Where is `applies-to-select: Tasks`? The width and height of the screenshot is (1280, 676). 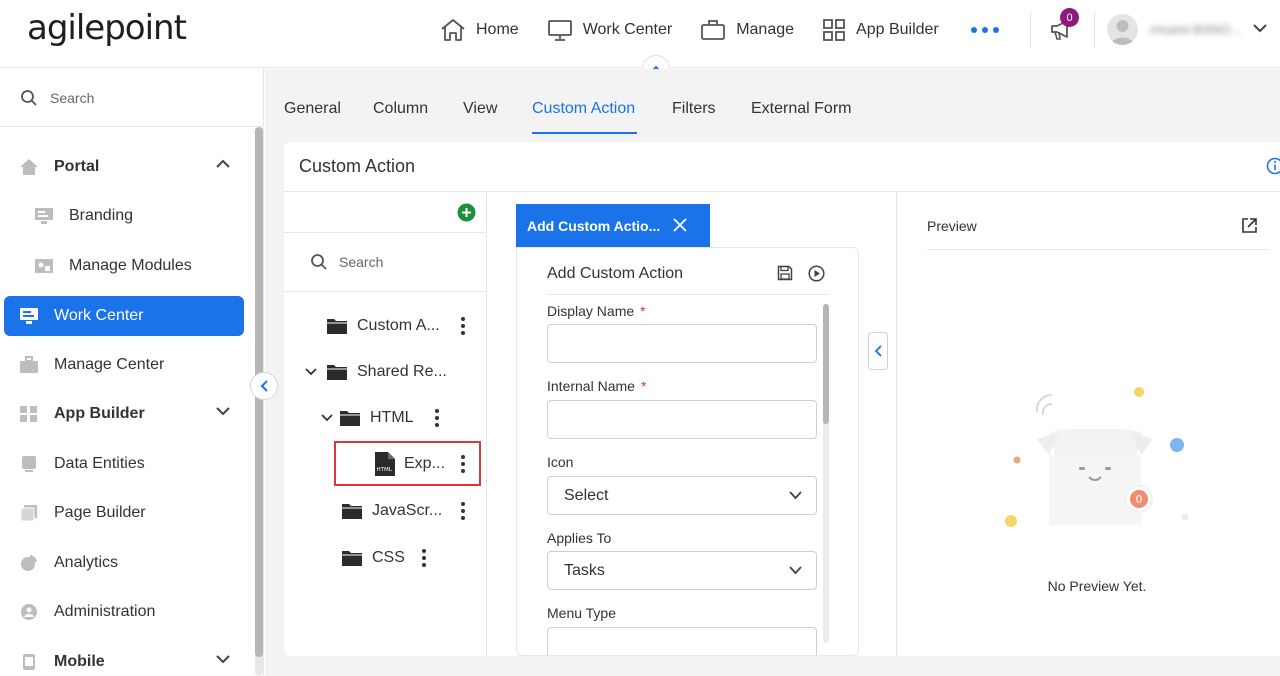
applies-to-select: Tasks is located at coordinates (682, 570).